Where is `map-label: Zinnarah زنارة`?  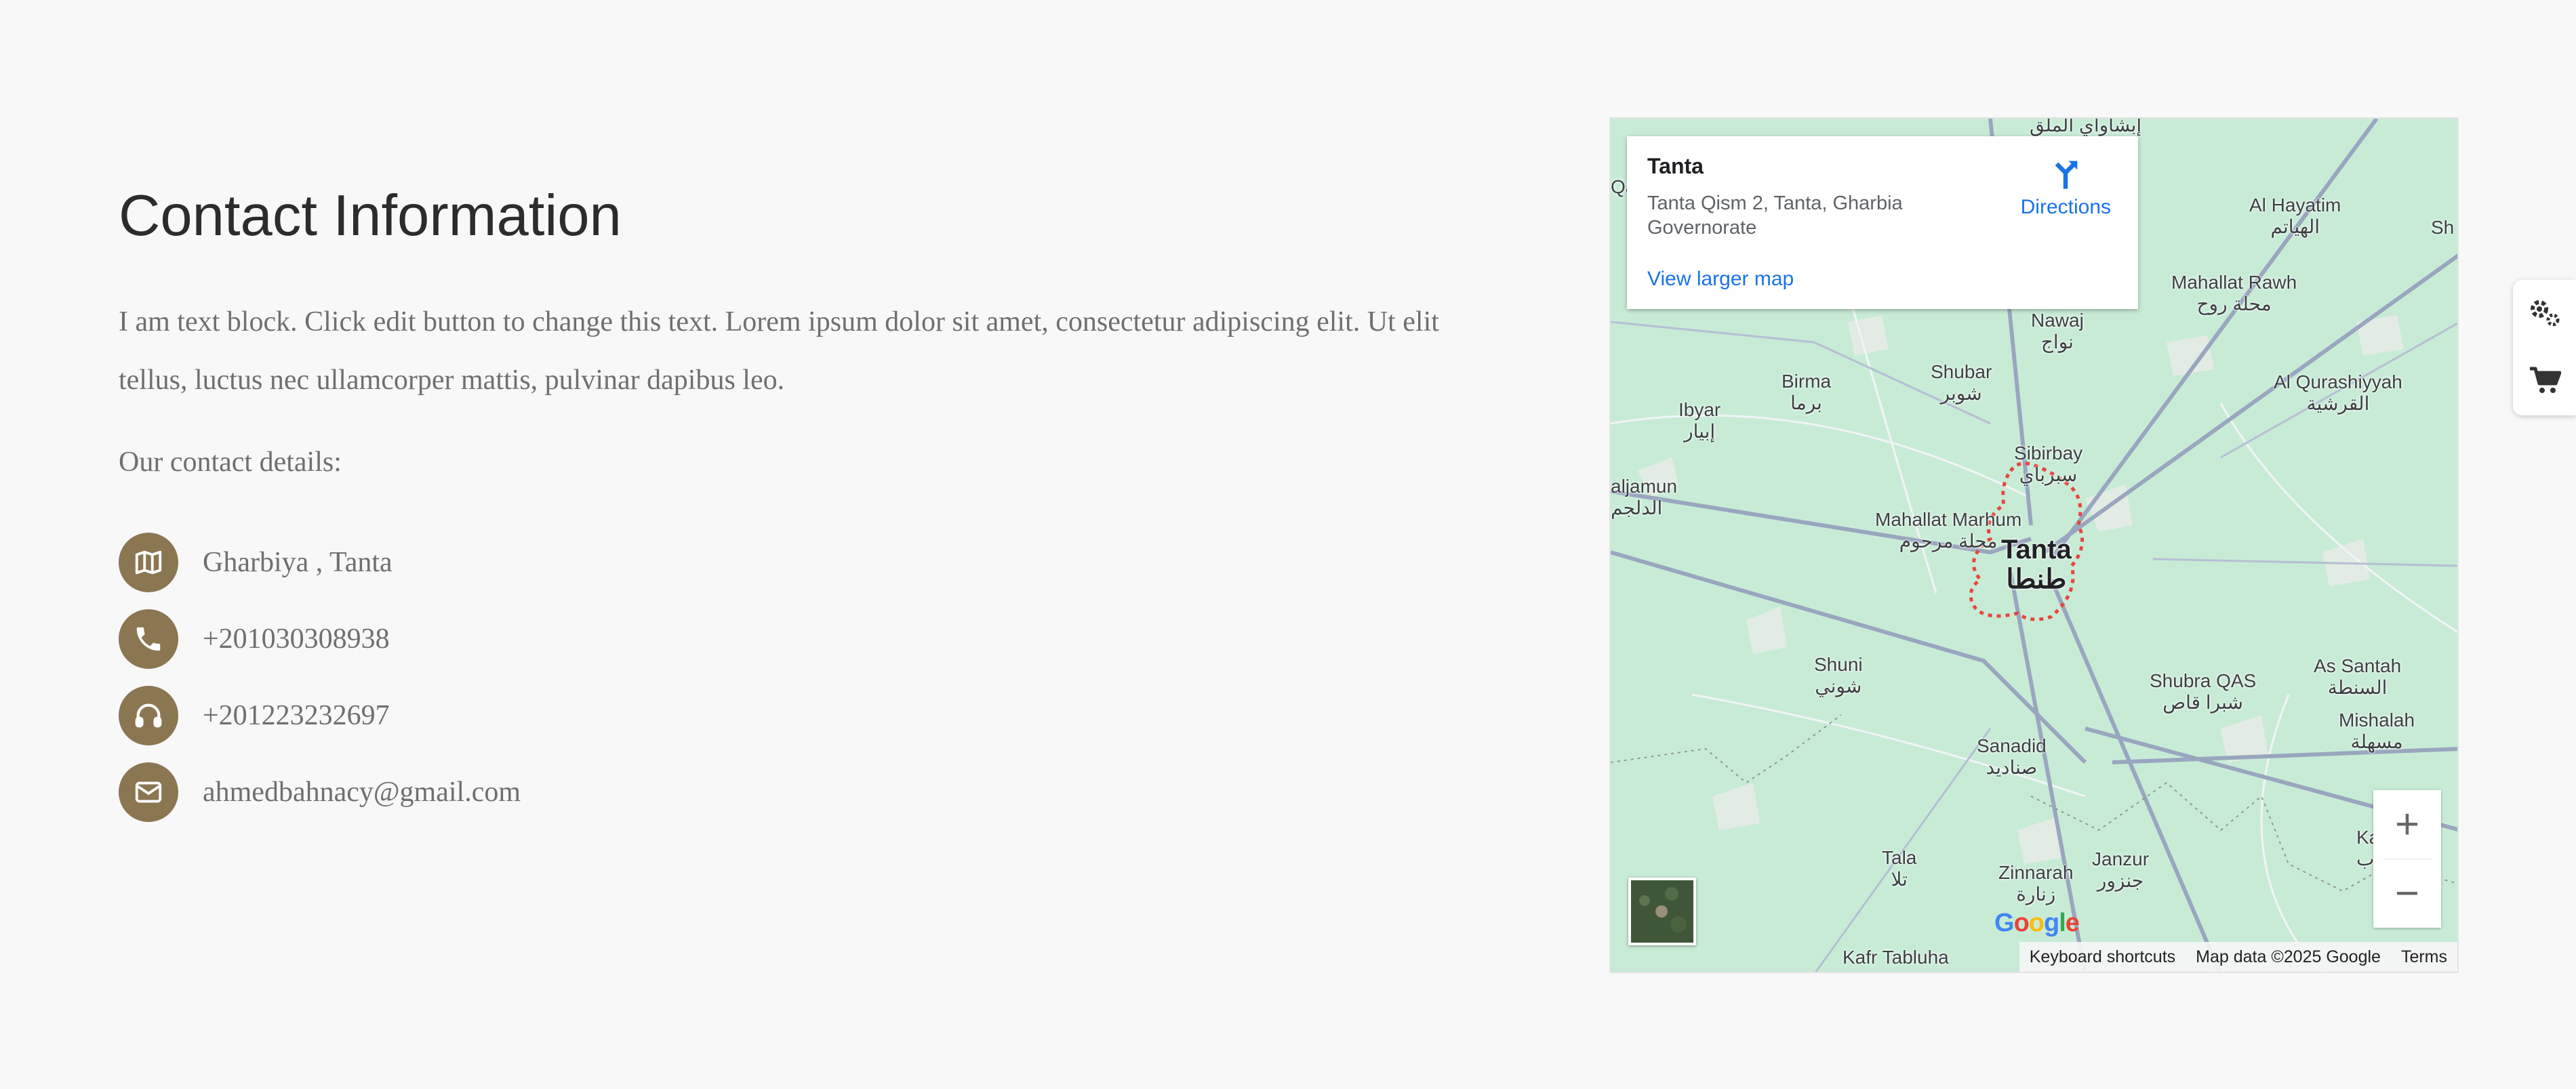
map-label: Zinnarah زنارة is located at coordinates (2036, 883).